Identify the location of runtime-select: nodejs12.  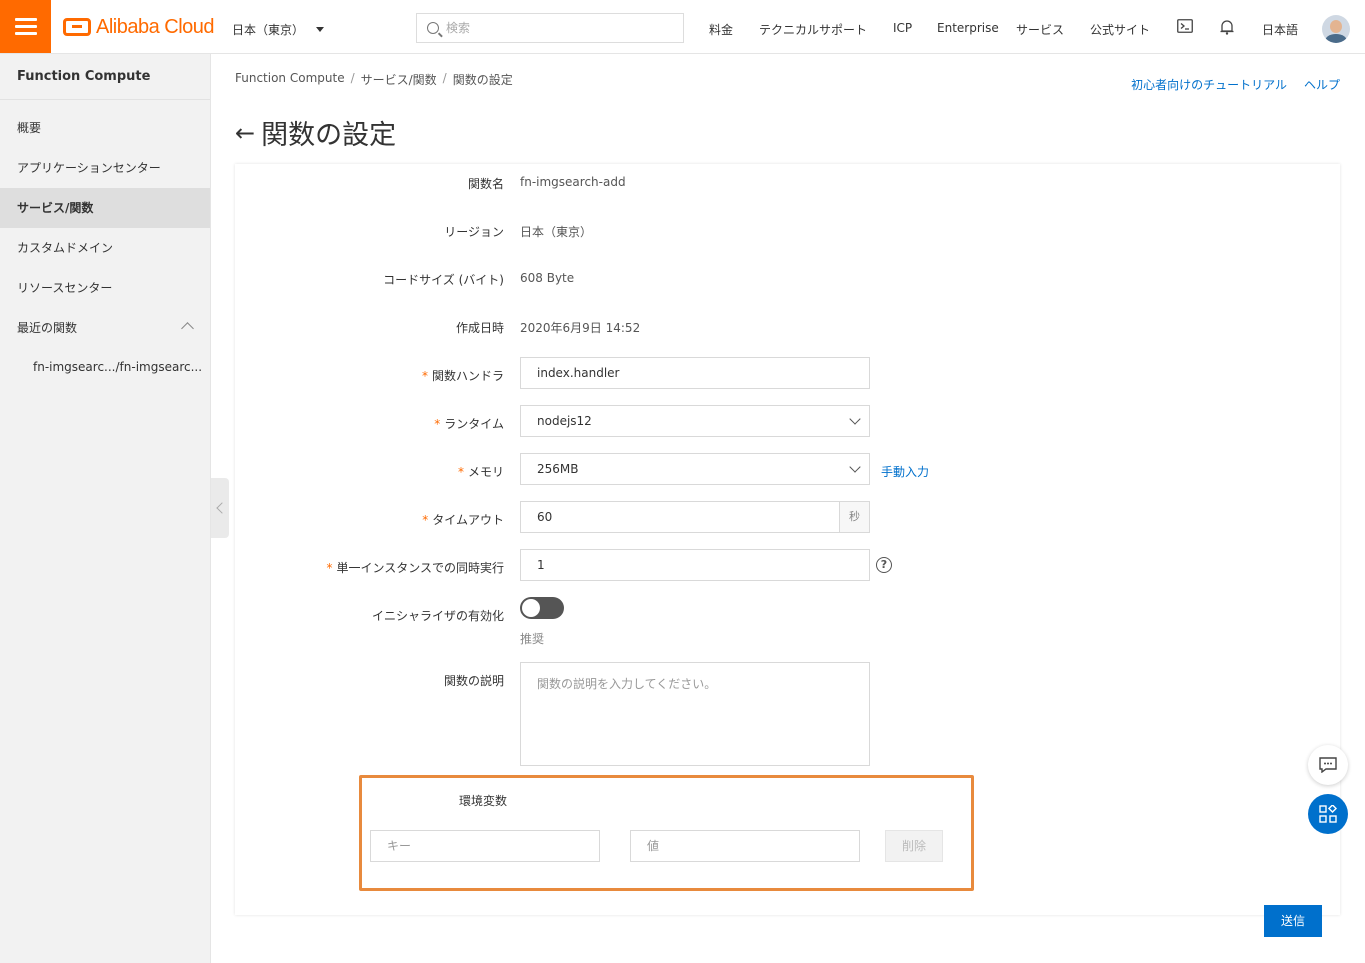
(695, 421).